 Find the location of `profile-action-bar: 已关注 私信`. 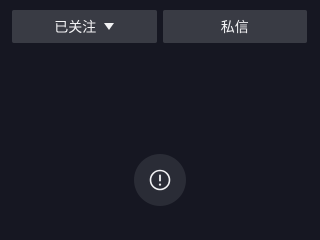

profile-action-bar: 已关注 私信 is located at coordinates (159, 26).